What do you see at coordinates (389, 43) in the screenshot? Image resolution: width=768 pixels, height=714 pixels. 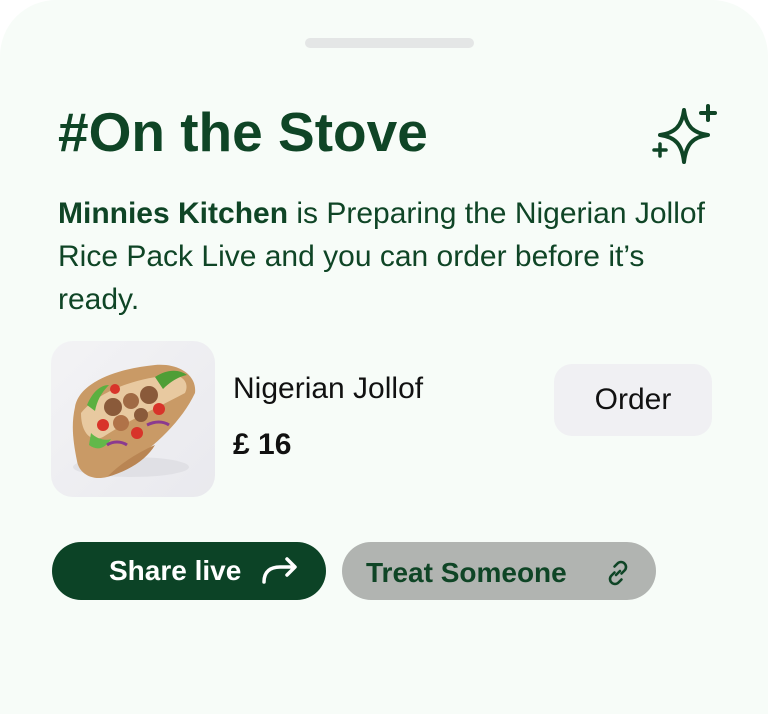 I see `sheet-drag-handle` at bounding box center [389, 43].